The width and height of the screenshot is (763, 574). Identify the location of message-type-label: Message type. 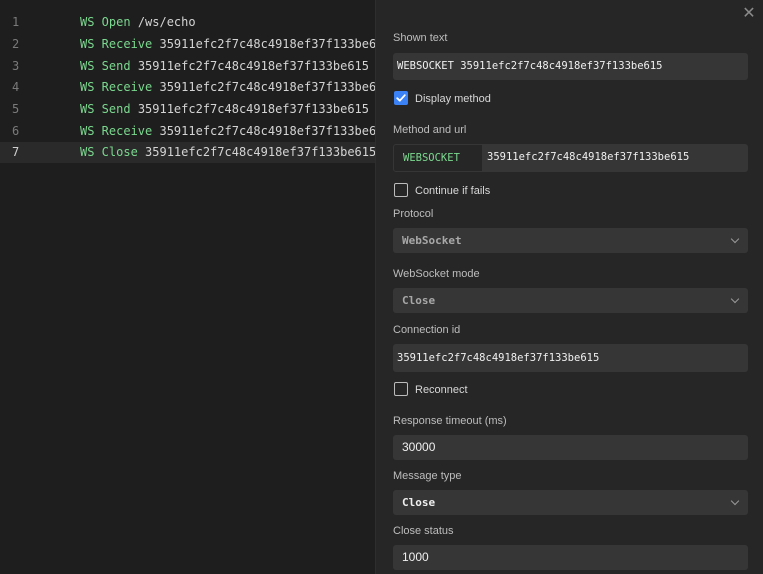
(427, 476).